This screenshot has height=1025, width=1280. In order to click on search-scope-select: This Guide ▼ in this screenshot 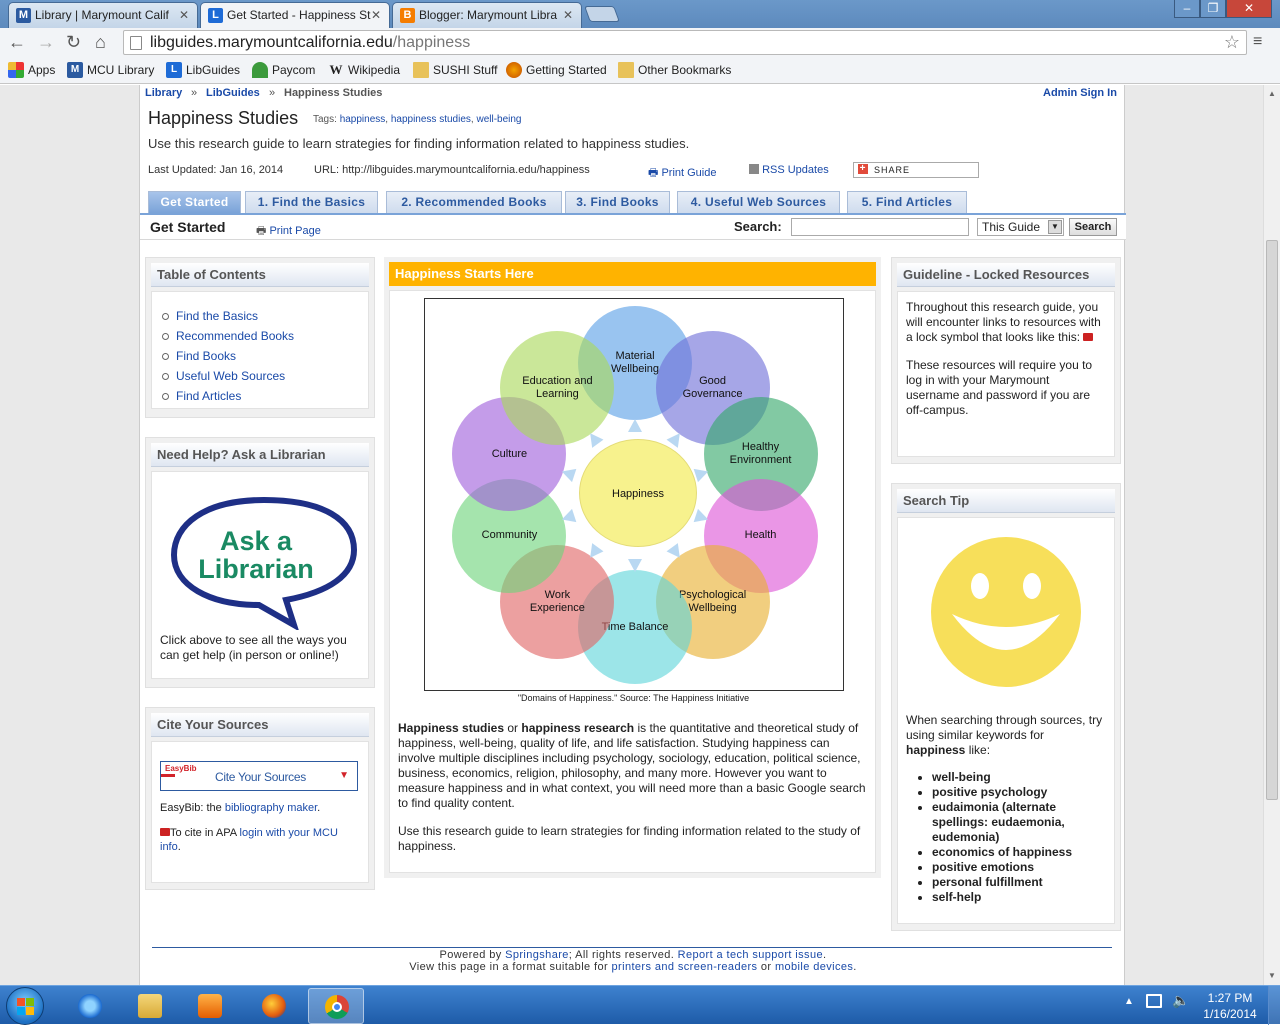, I will do `click(1020, 227)`.